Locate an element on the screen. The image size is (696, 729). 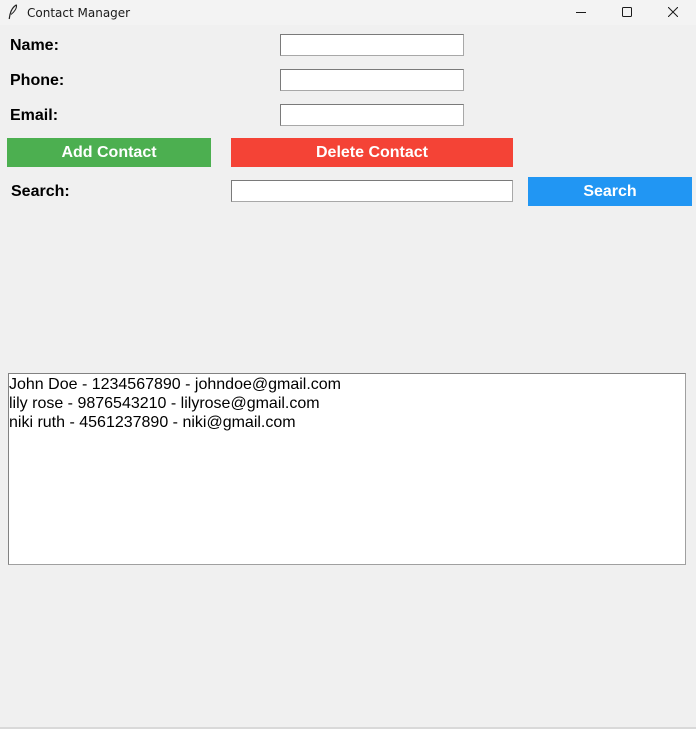
name-label: Name: is located at coordinates (34, 45).